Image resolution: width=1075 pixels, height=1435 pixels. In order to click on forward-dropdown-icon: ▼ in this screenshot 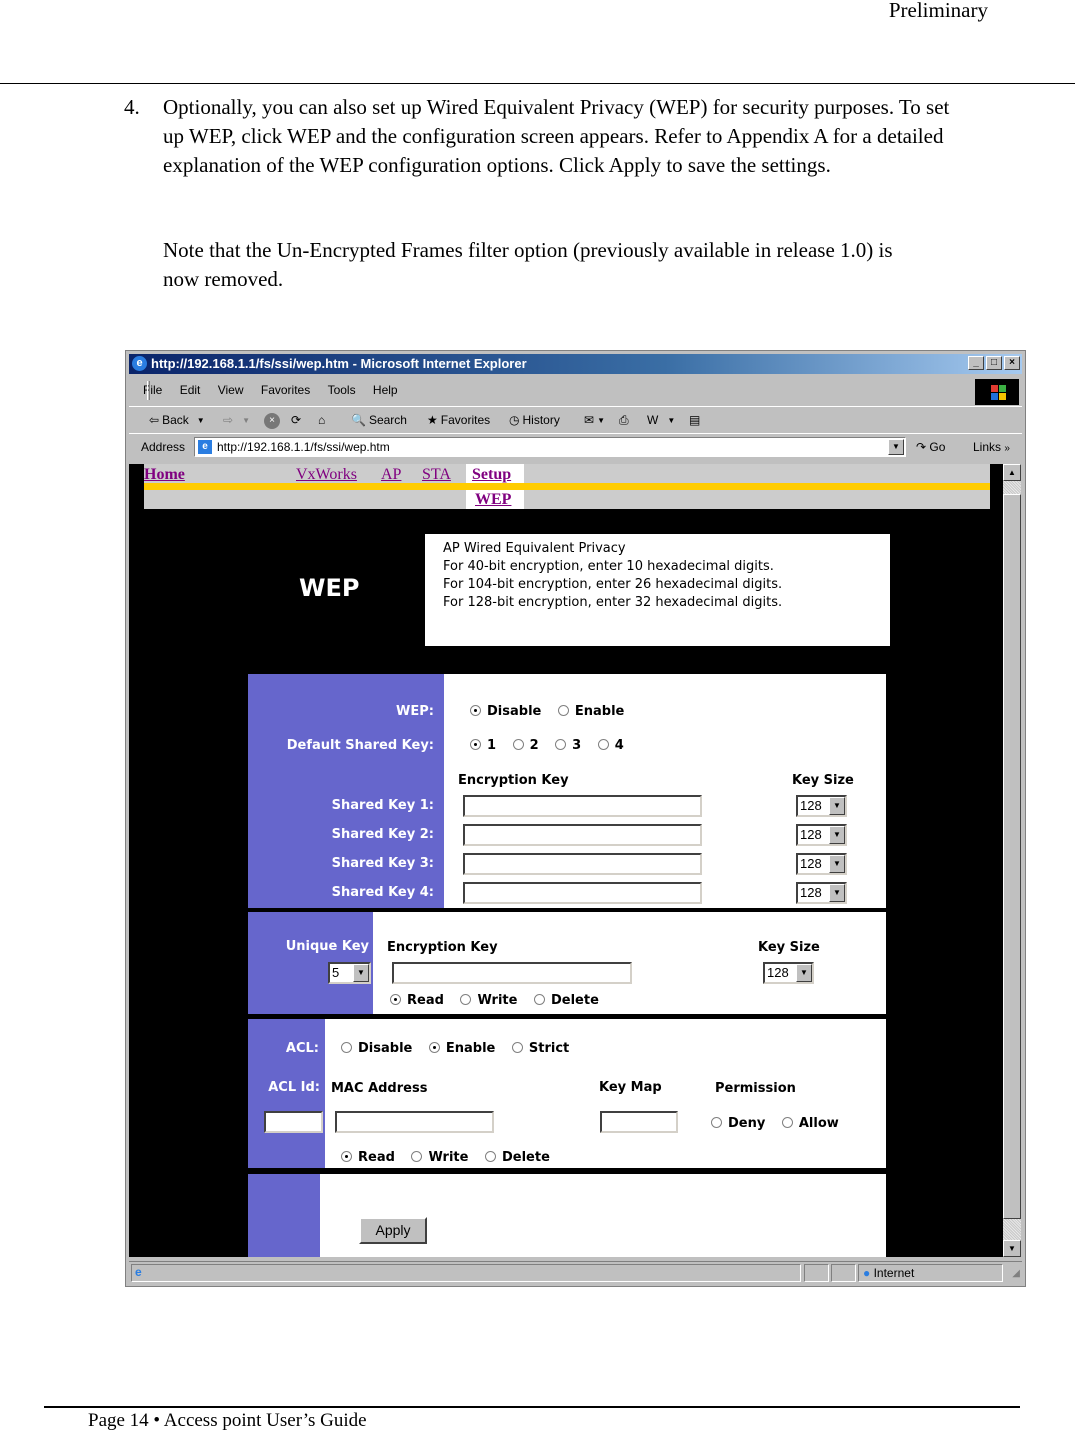, I will do `click(246, 420)`.